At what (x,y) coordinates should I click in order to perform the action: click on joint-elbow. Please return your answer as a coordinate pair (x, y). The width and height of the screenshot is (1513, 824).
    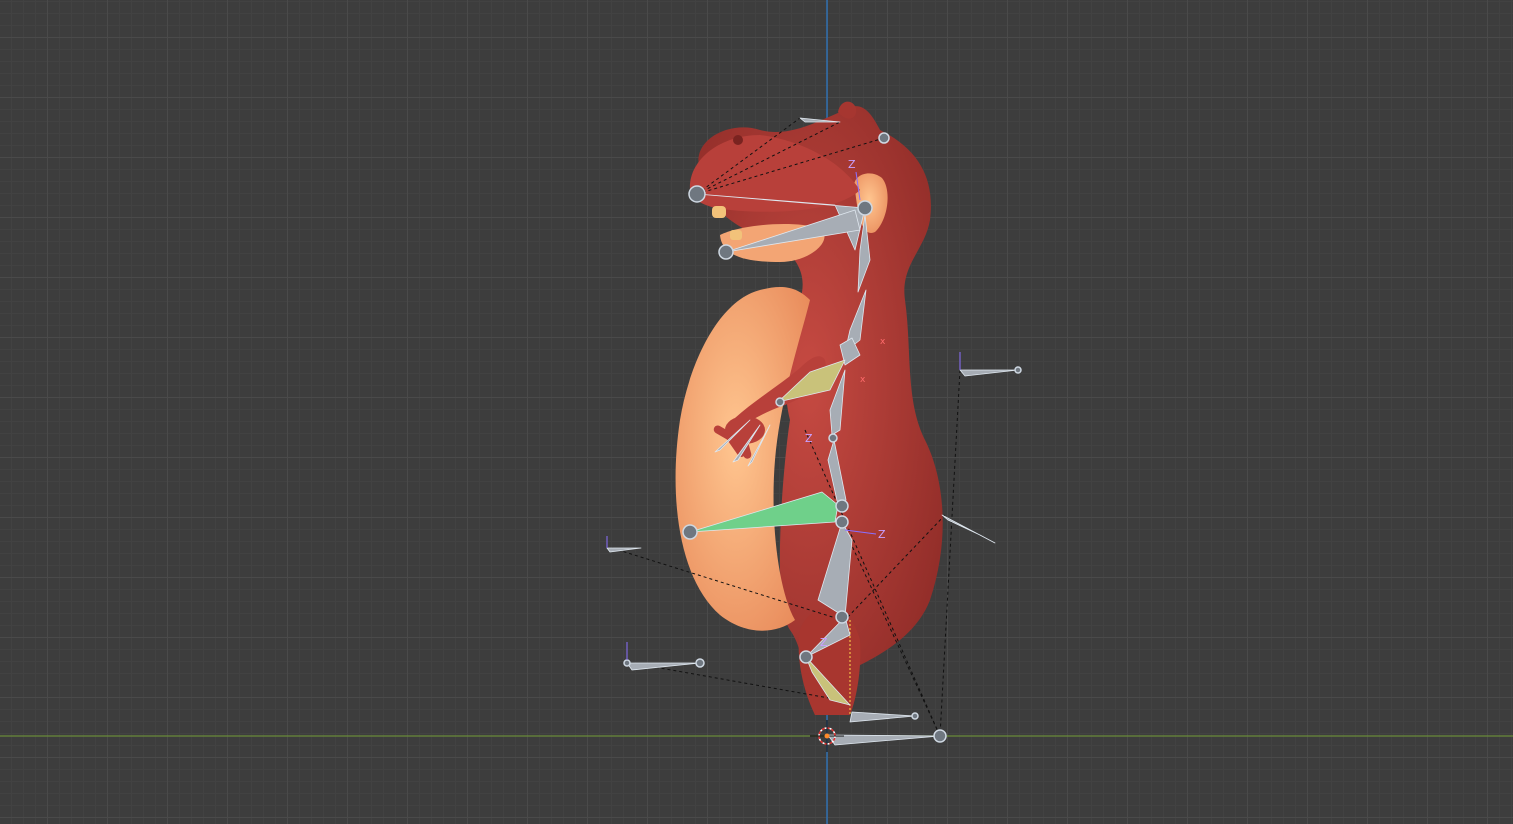
    Looking at the image, I should click on (780, 402).